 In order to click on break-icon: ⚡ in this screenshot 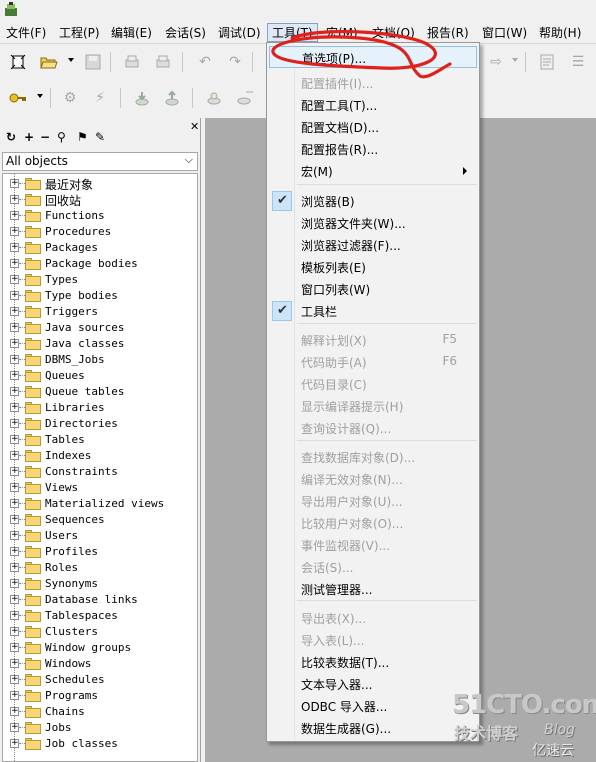, I will do `click(100, 98)`.